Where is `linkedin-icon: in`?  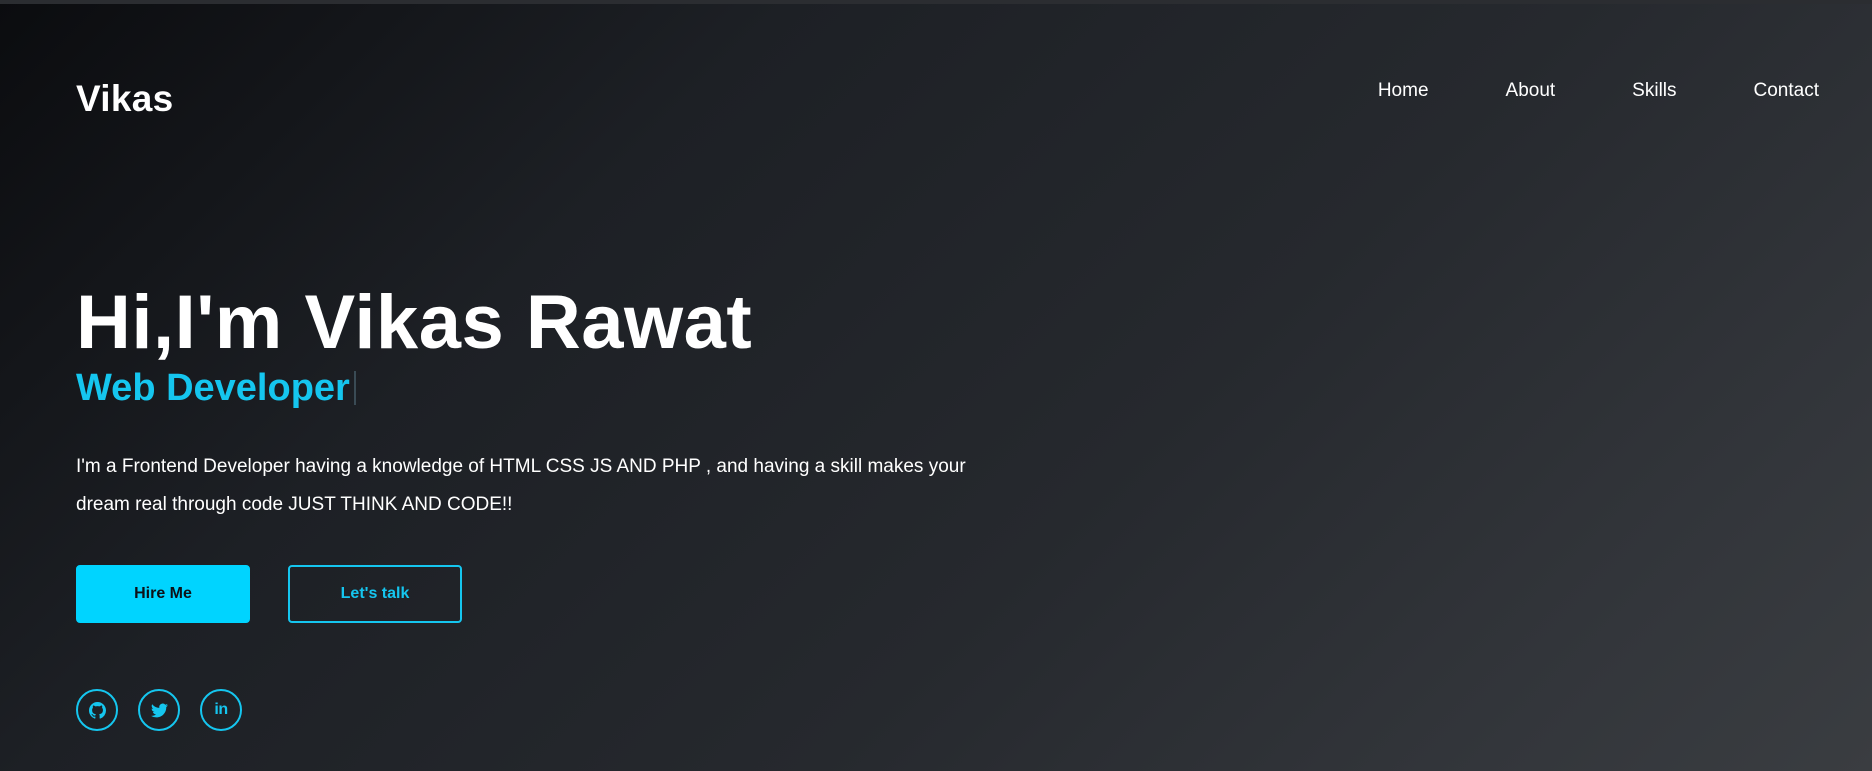
linkedin-icon: in is located at coordinates (221, 709).